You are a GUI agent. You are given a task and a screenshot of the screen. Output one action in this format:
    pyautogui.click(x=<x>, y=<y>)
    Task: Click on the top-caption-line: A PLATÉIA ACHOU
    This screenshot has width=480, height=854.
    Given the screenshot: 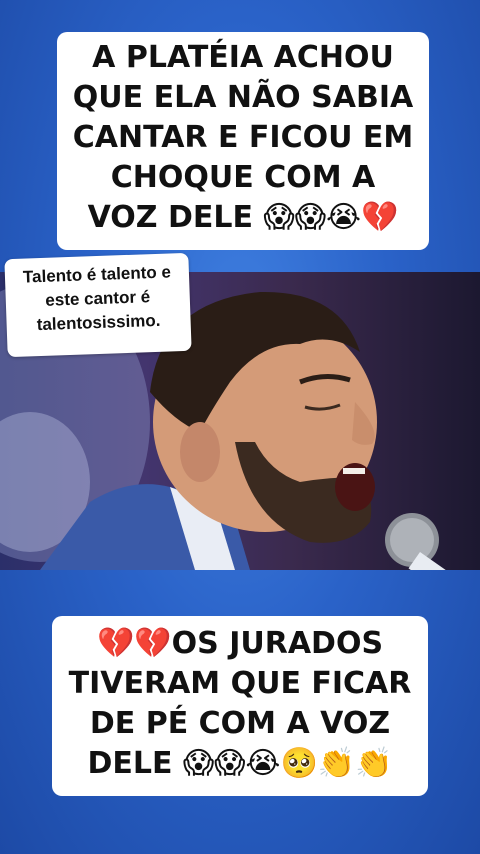 What is the action you would take?
    pyautogui.click(x=243, y=57)
    